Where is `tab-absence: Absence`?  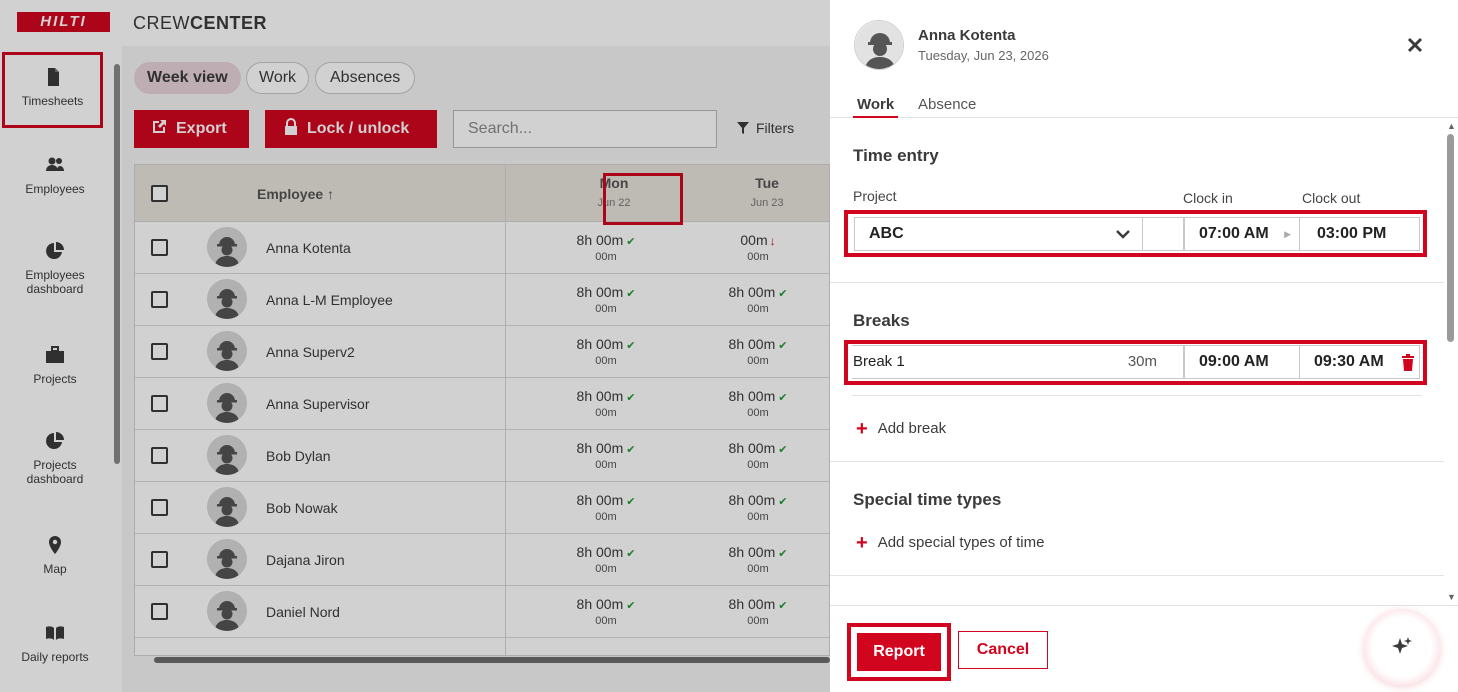
tab-absence: Absence is located at coordinates (947, 104).